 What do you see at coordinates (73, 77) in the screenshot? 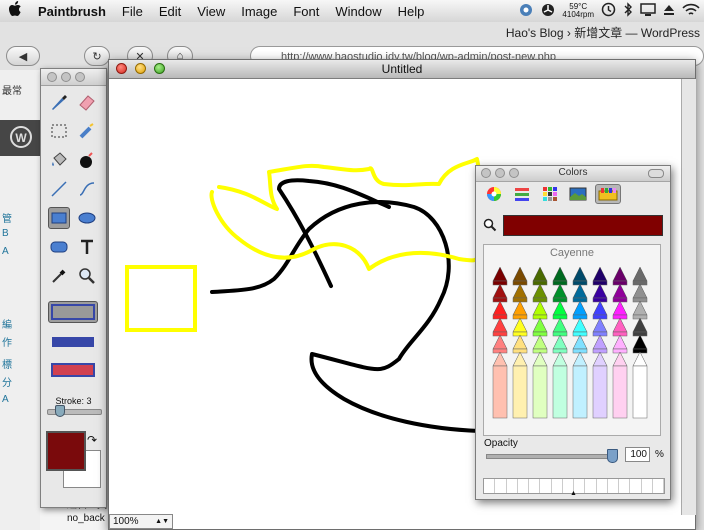
I see `toolbox-titlebar` at bounding box center [73, 77].